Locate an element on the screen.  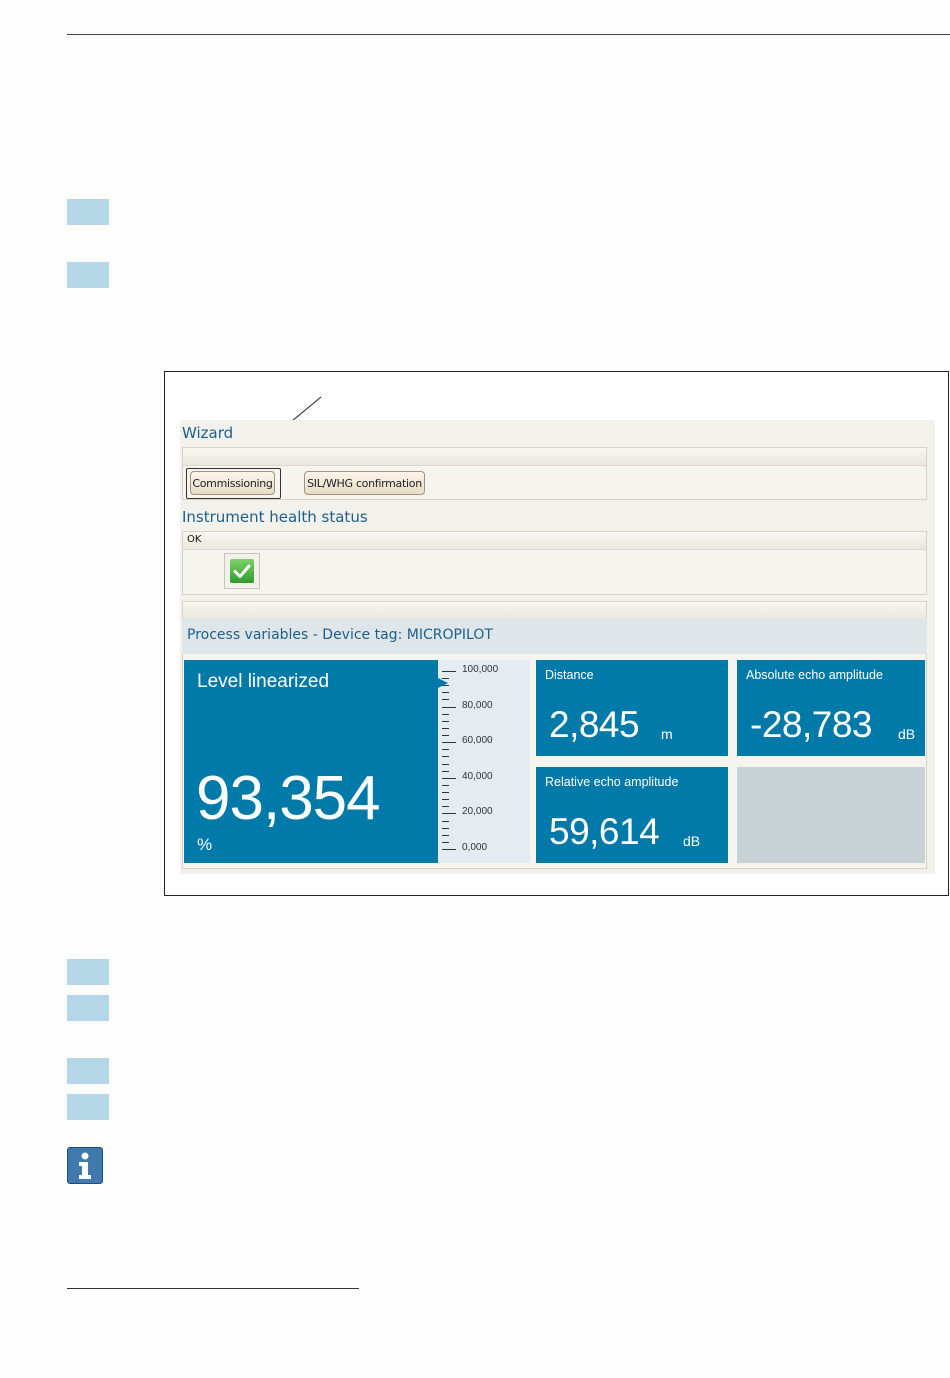
relative-echo-tile: Relative echo amplitude 59,614 dB is located at coordinates (632, 815).